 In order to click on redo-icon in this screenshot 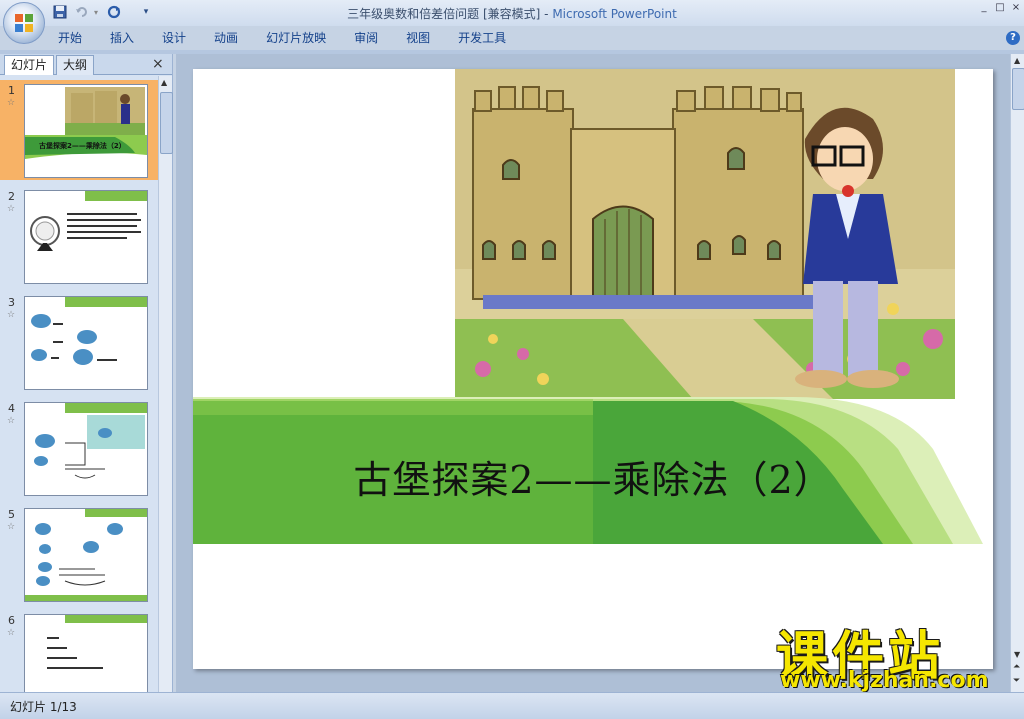, I will do `click(114, 12)`.